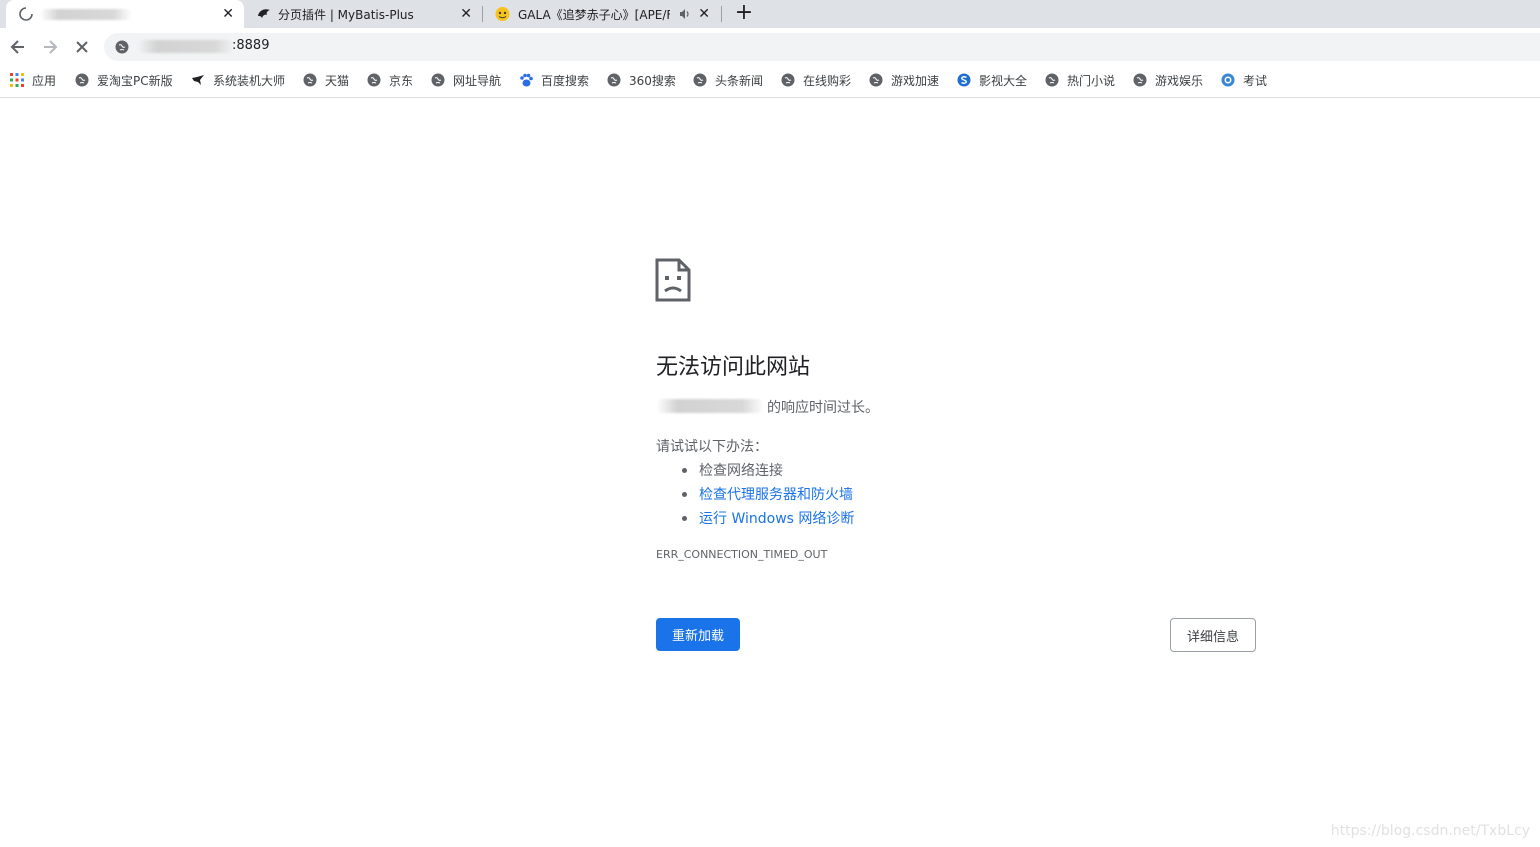  Describe the element at coordinates (18, 47) in the screenshot. I see `back-arrow-icon` at that location.